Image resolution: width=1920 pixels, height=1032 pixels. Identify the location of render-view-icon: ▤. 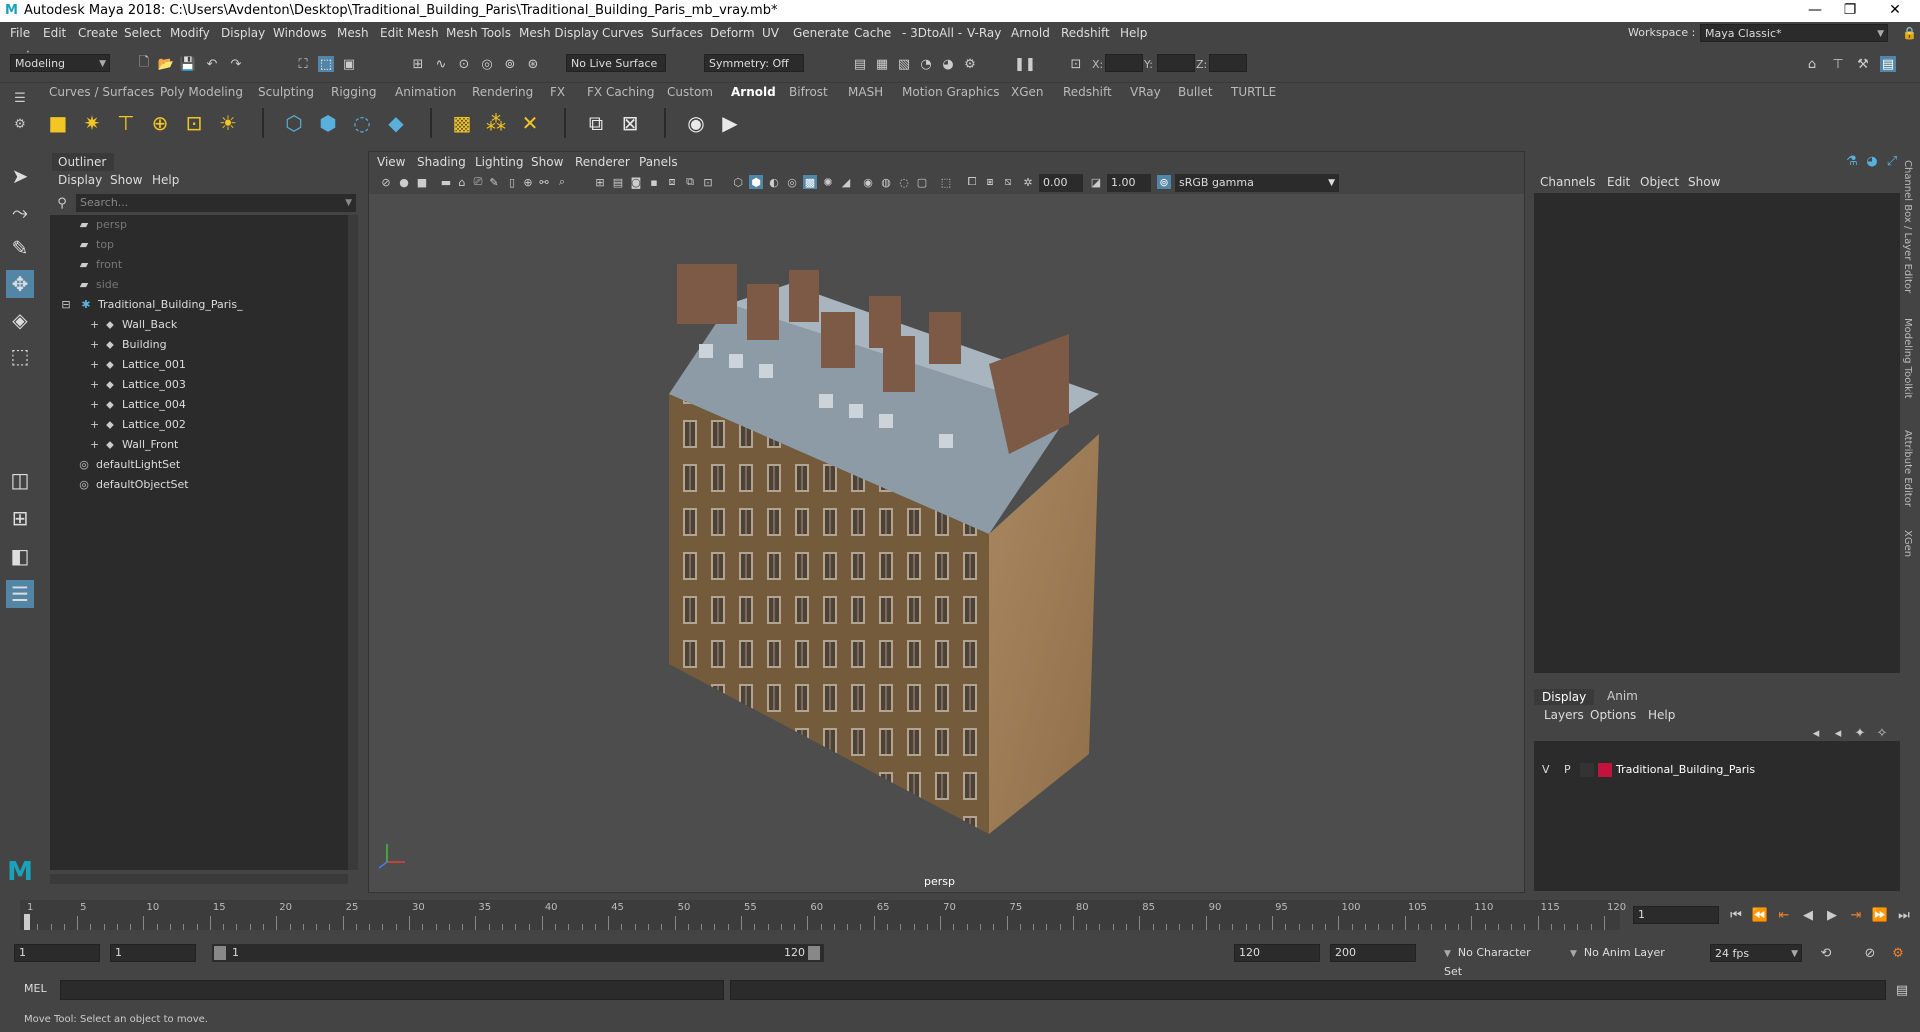
(860, 64).